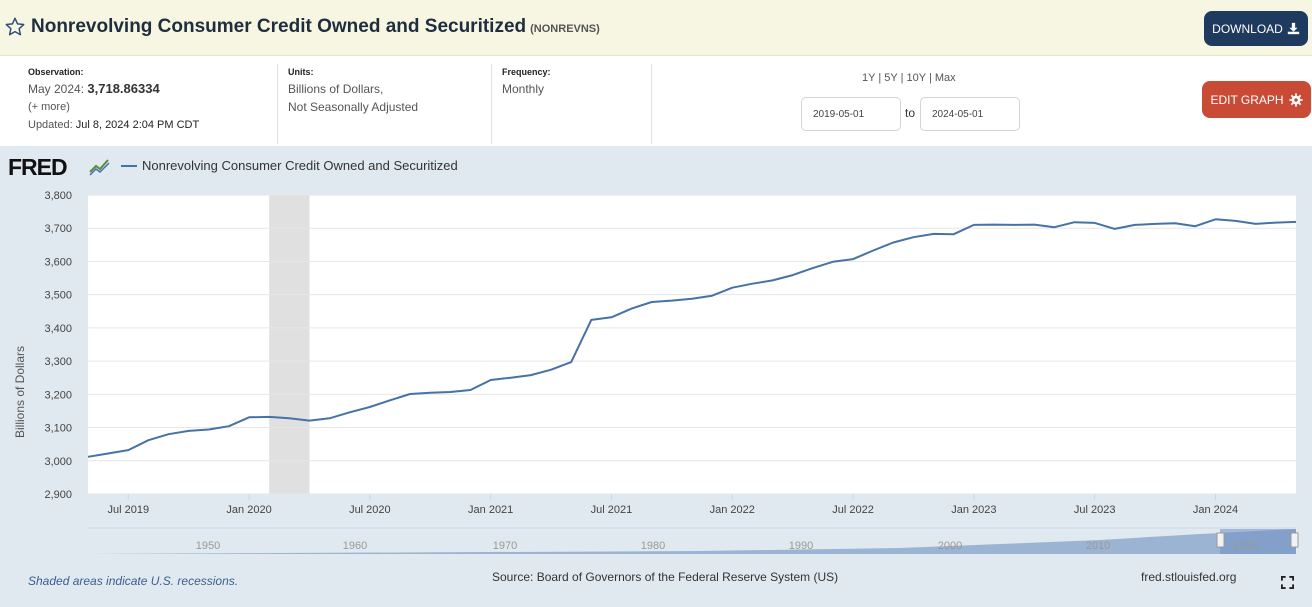 This screenshot has width=1312, height=607. Describe the element at coordinates (58, 196) in the screenshot. I see `y-tick-label: 3,800` at that location.